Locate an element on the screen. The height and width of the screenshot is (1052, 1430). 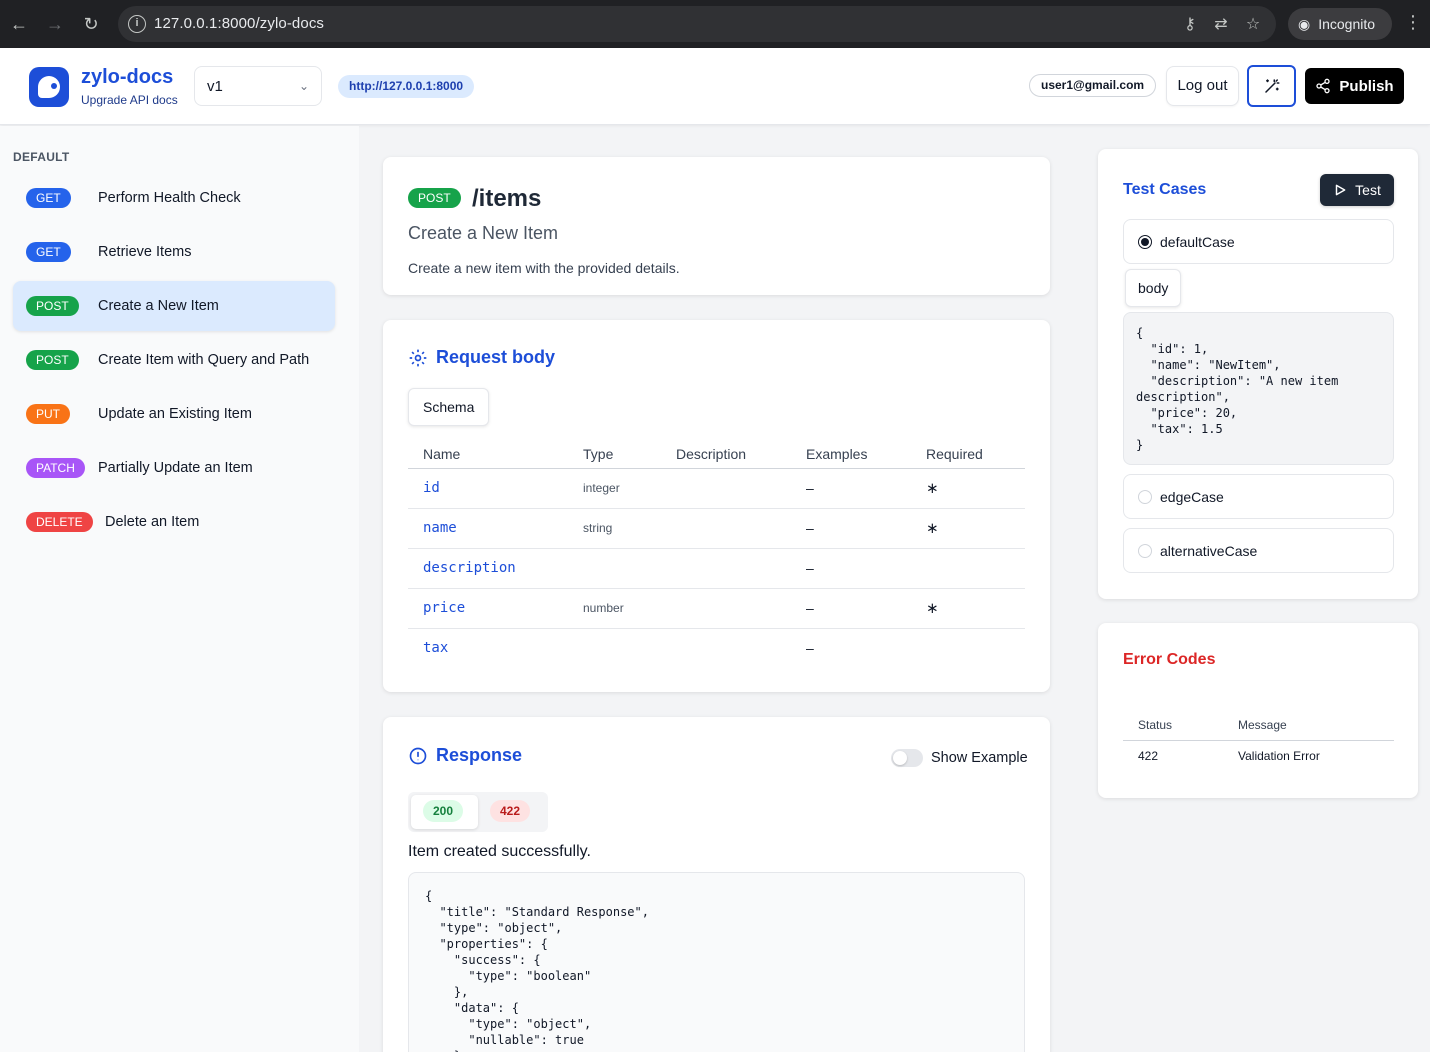
body-tab: body is located at coordinates (1153, 288).